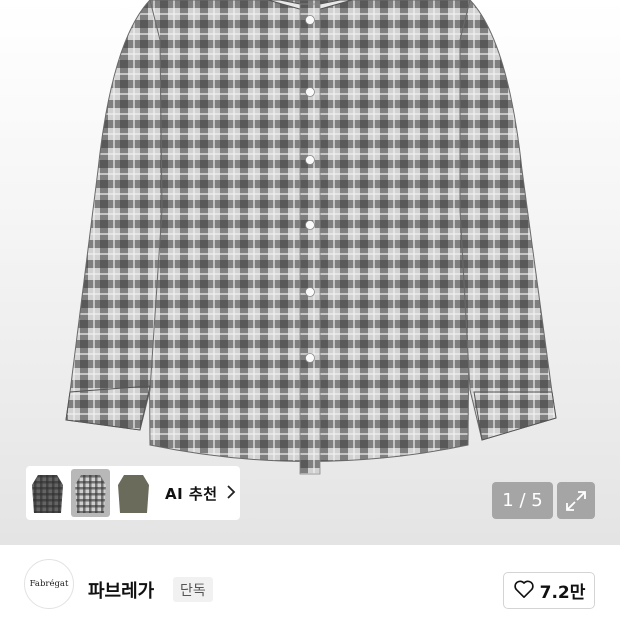  Describe the element at coordinates (562, 593) in the screenshot. I see `like-count: 7.2만` at that location.